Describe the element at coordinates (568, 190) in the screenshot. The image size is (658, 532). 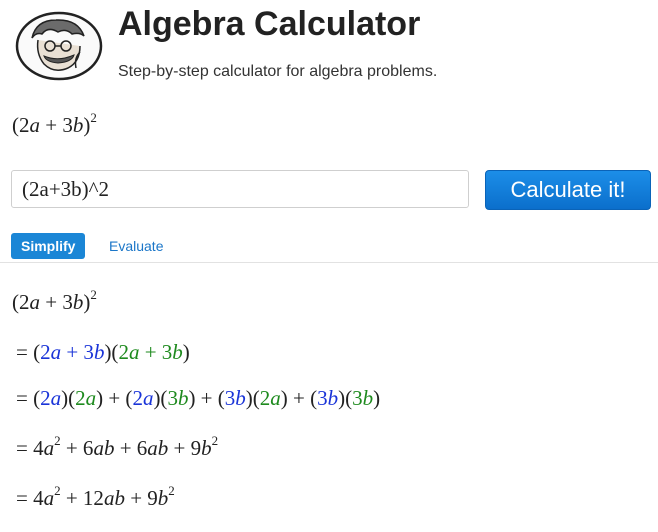
I see `calculate-button: Calculate it!` at that location.